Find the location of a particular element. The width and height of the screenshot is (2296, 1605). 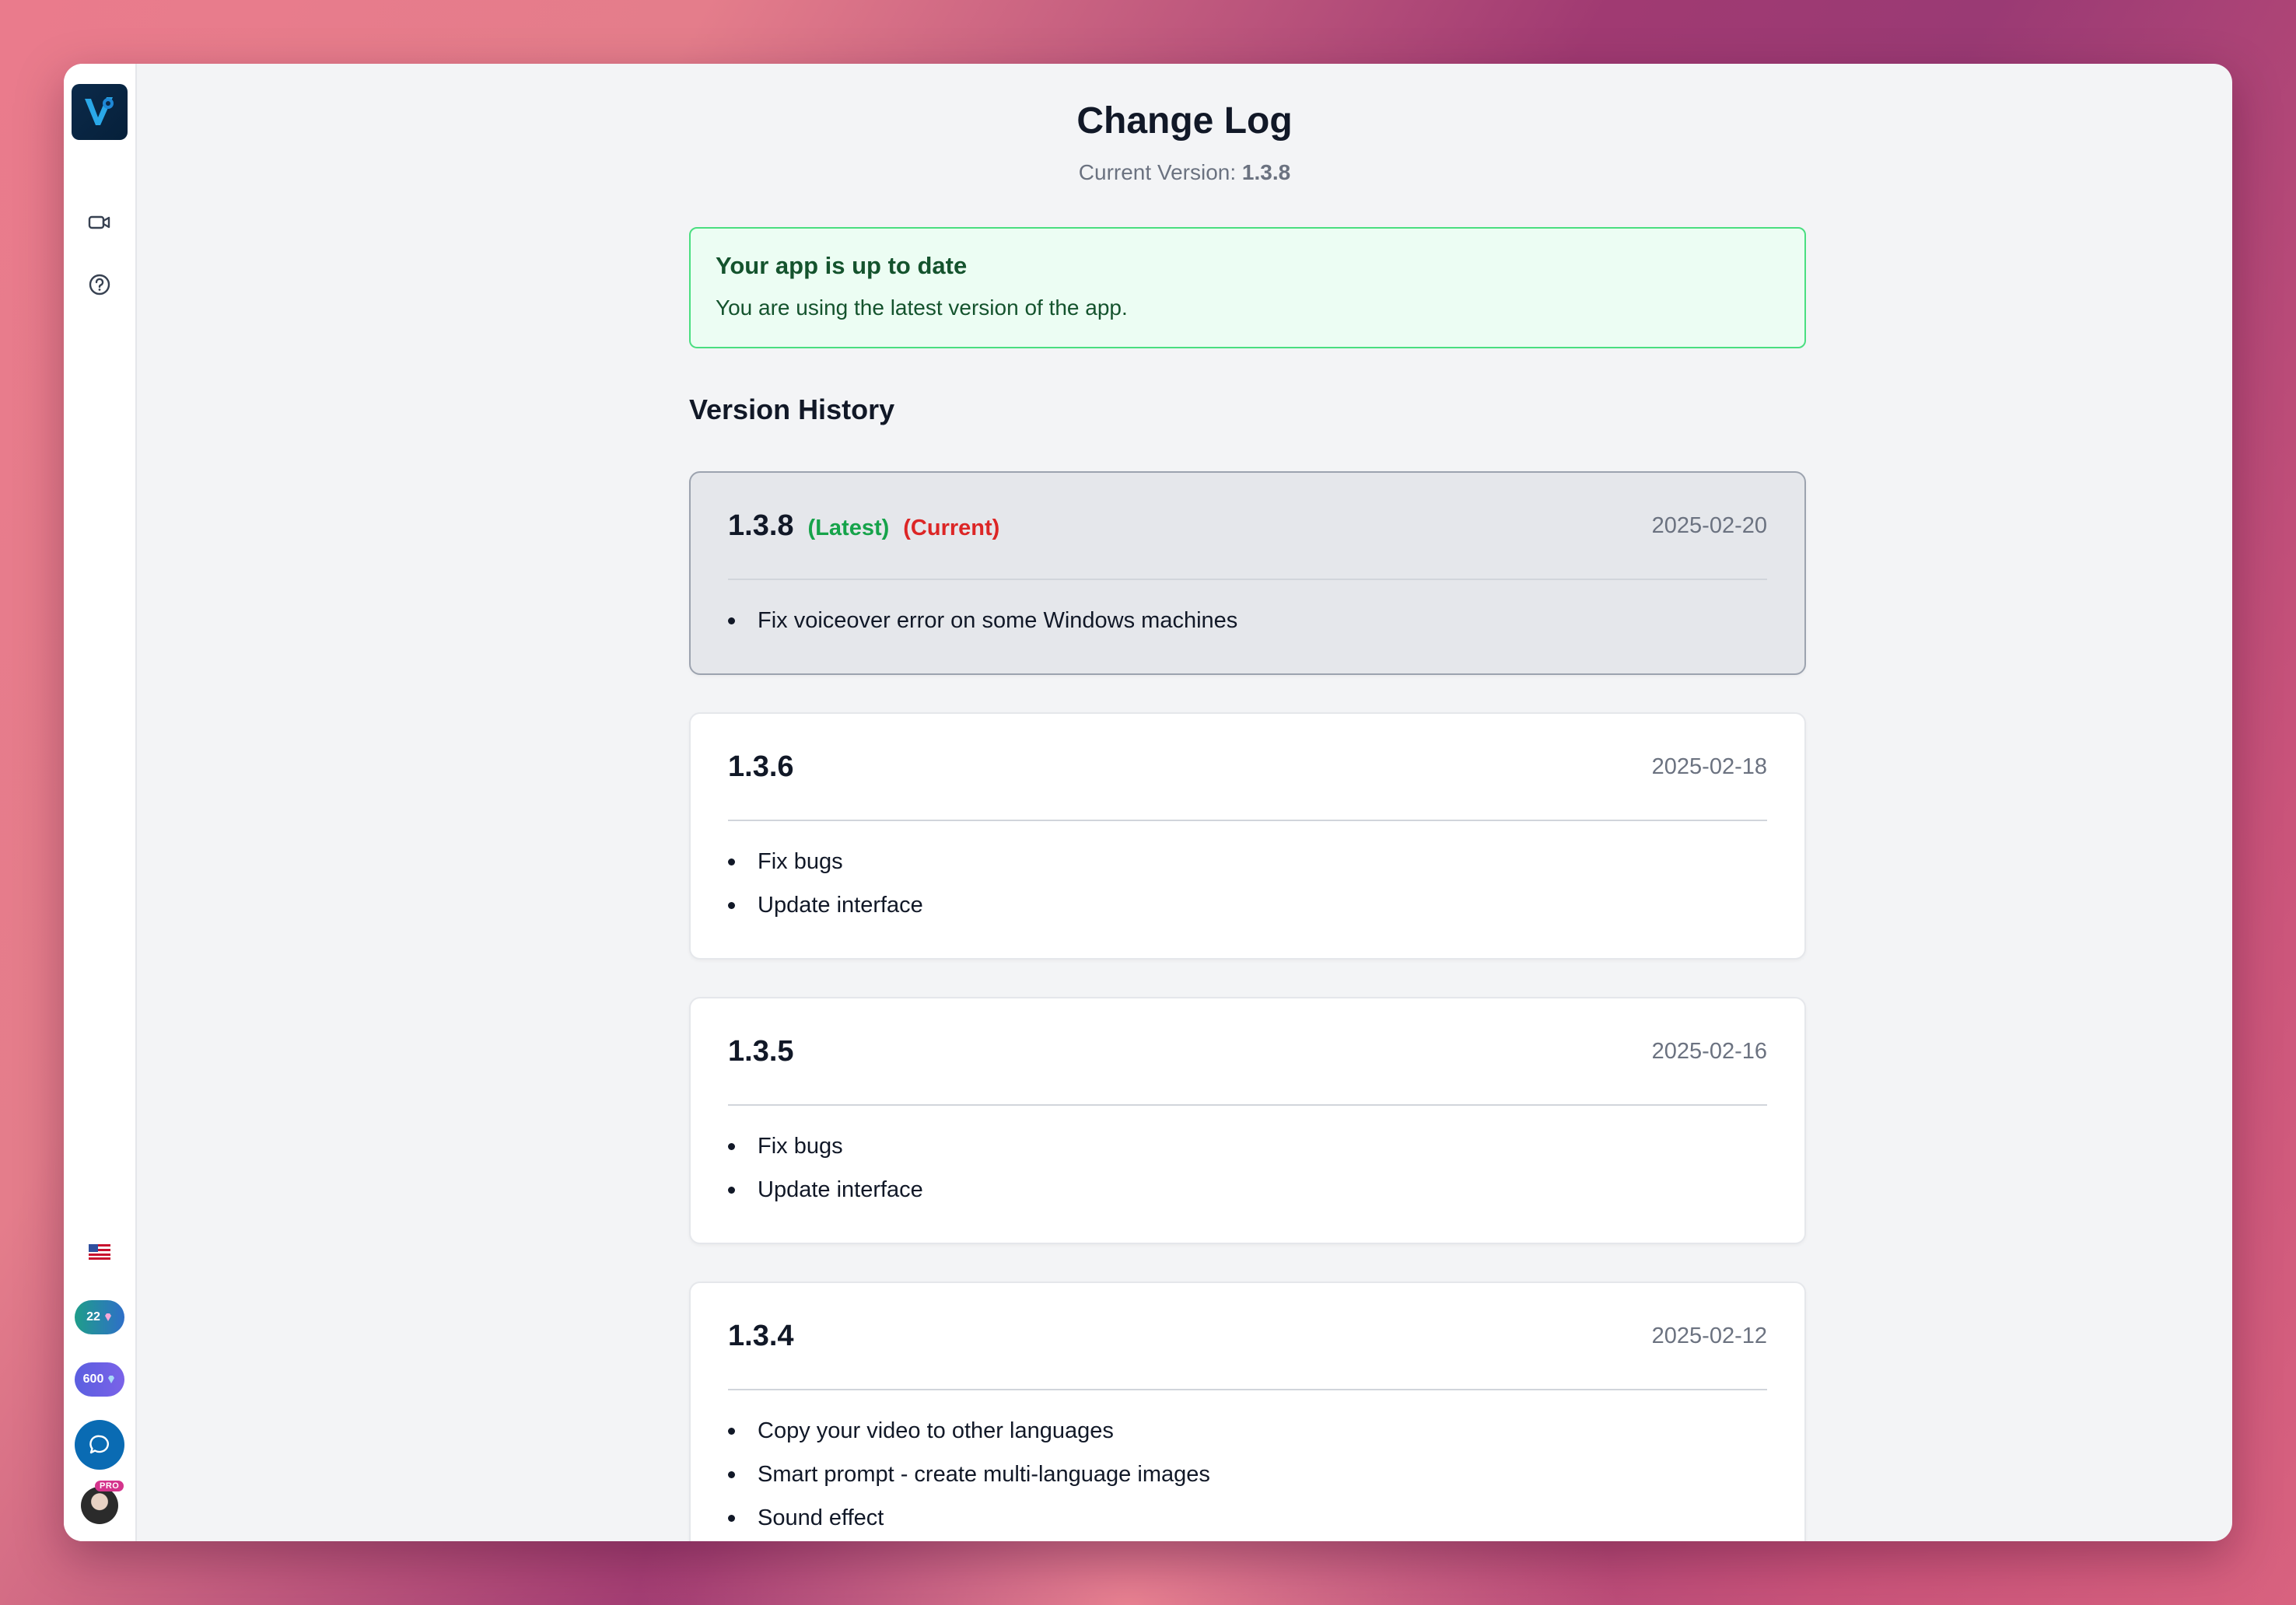

version-number: 1.3.6 is located at coordinates (761, 767).